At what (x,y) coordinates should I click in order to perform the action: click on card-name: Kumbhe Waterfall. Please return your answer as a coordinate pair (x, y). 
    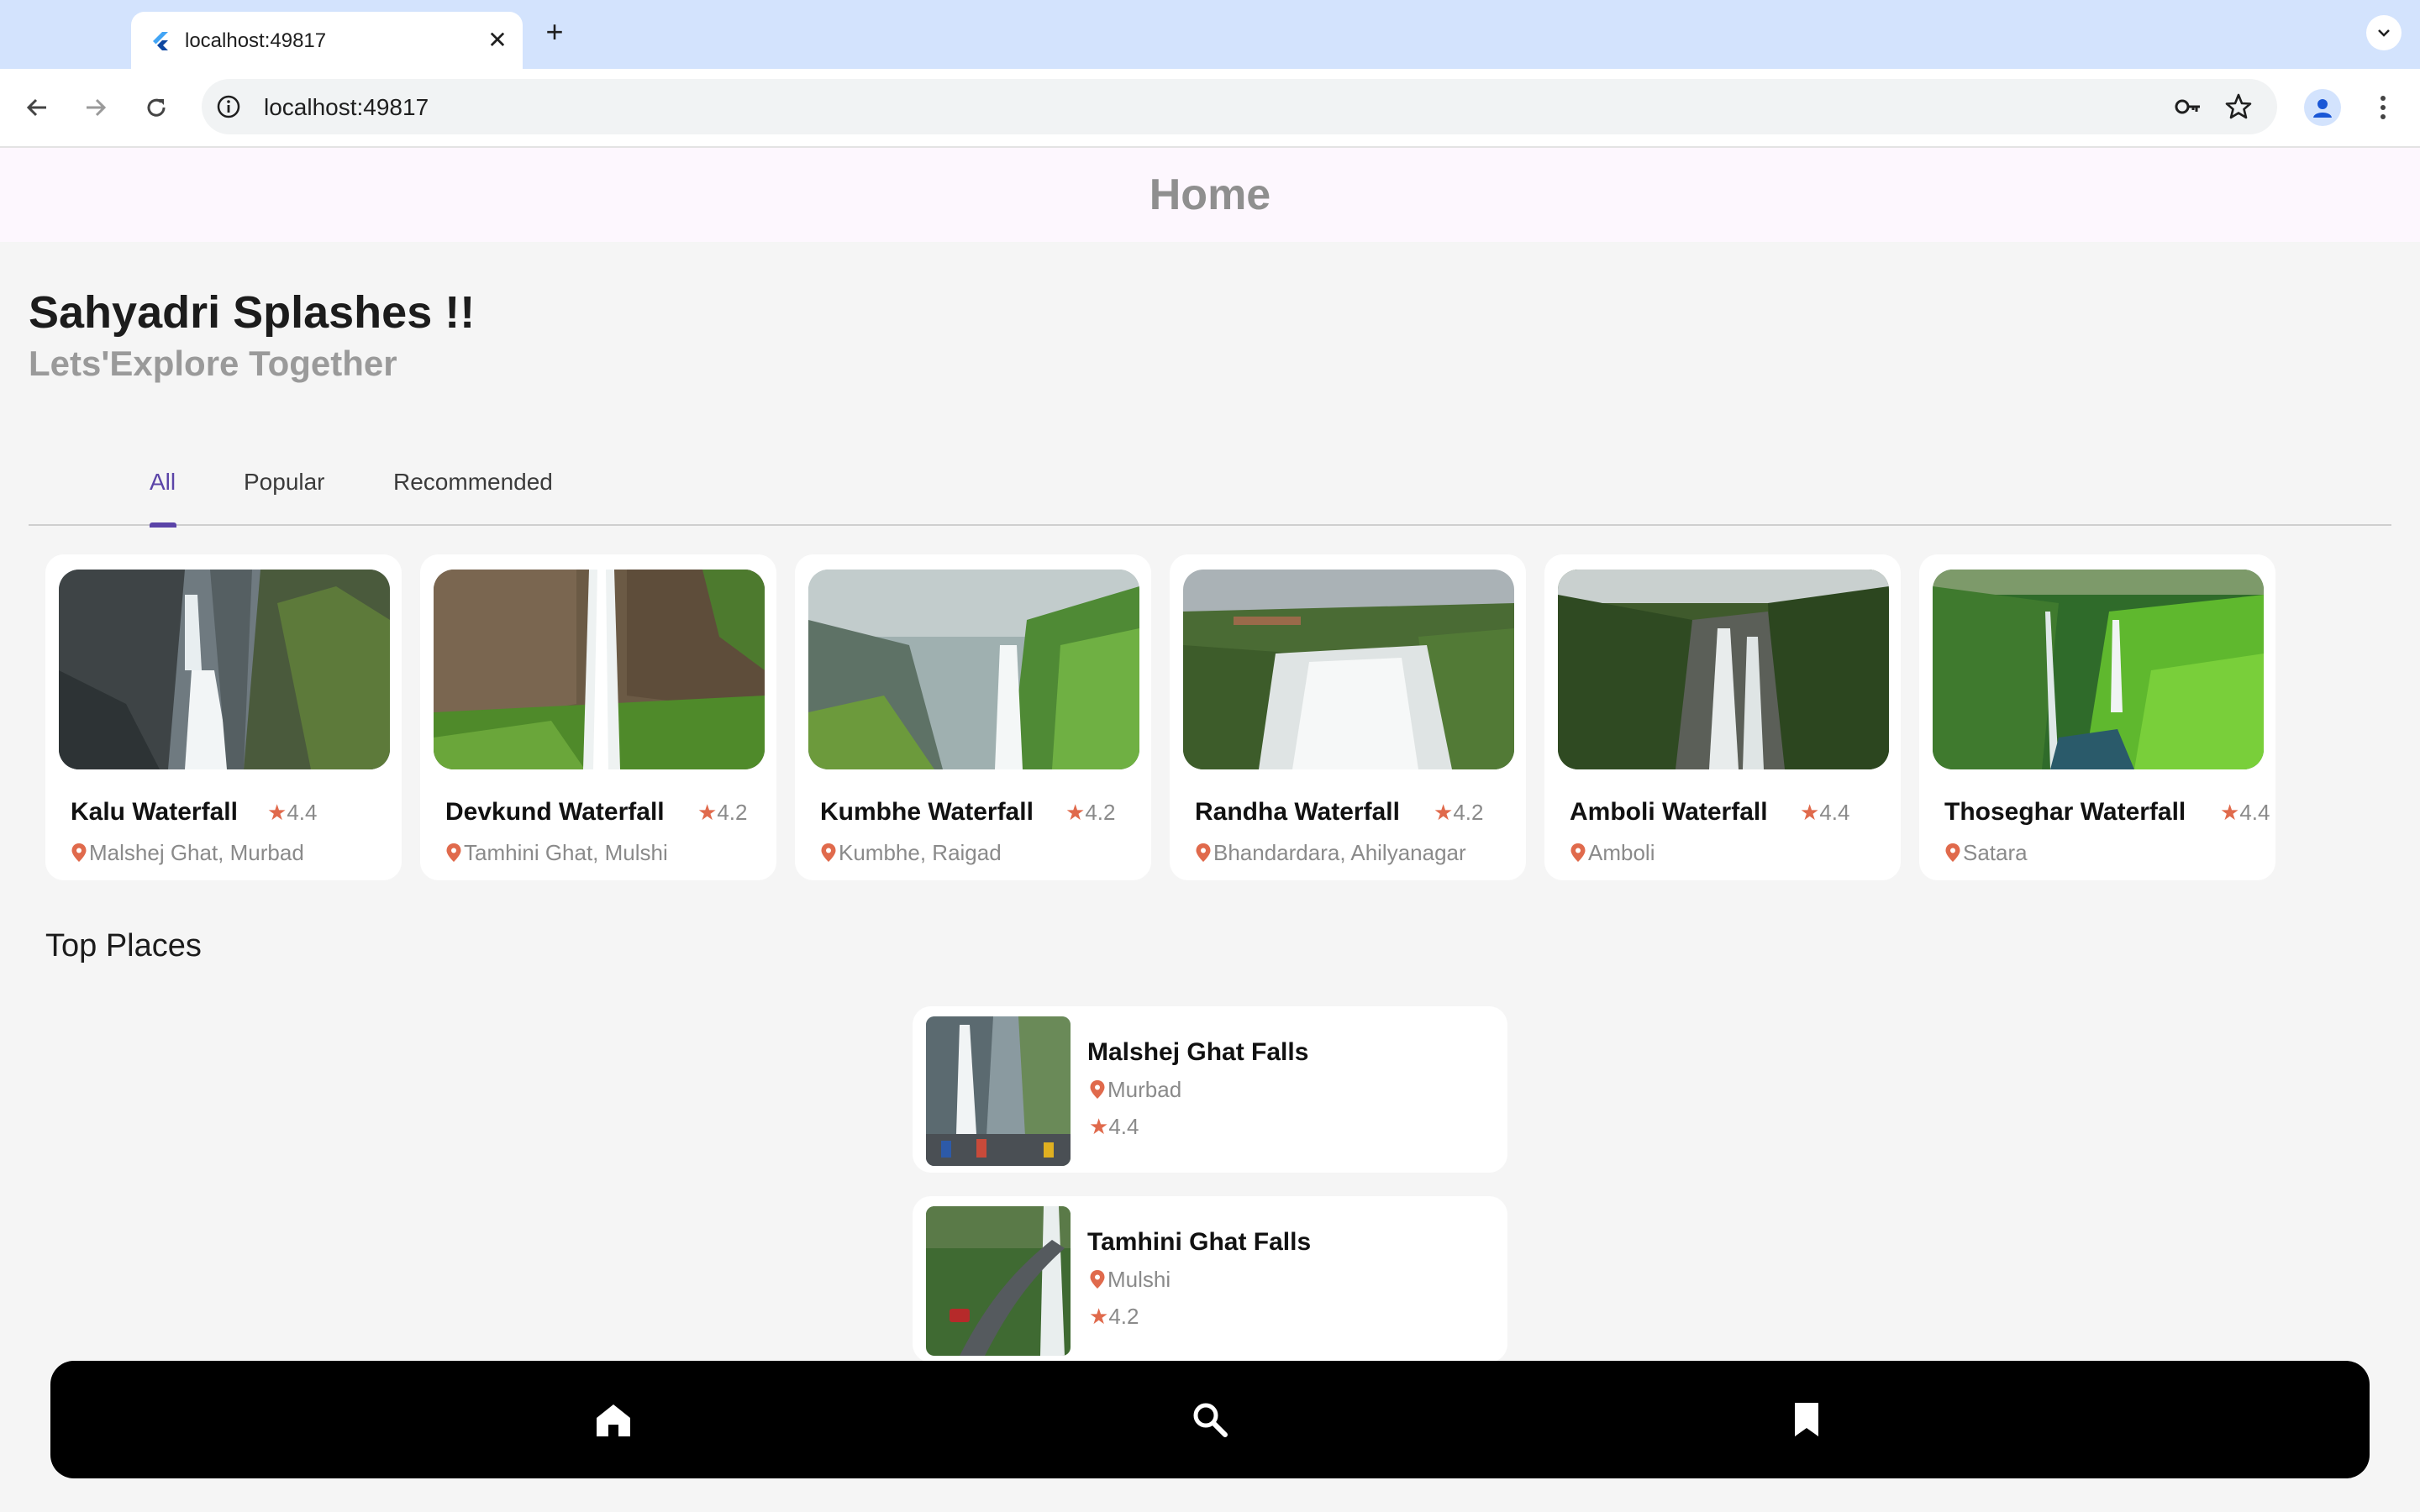
    Looking at the image, I should click on (927, 812).